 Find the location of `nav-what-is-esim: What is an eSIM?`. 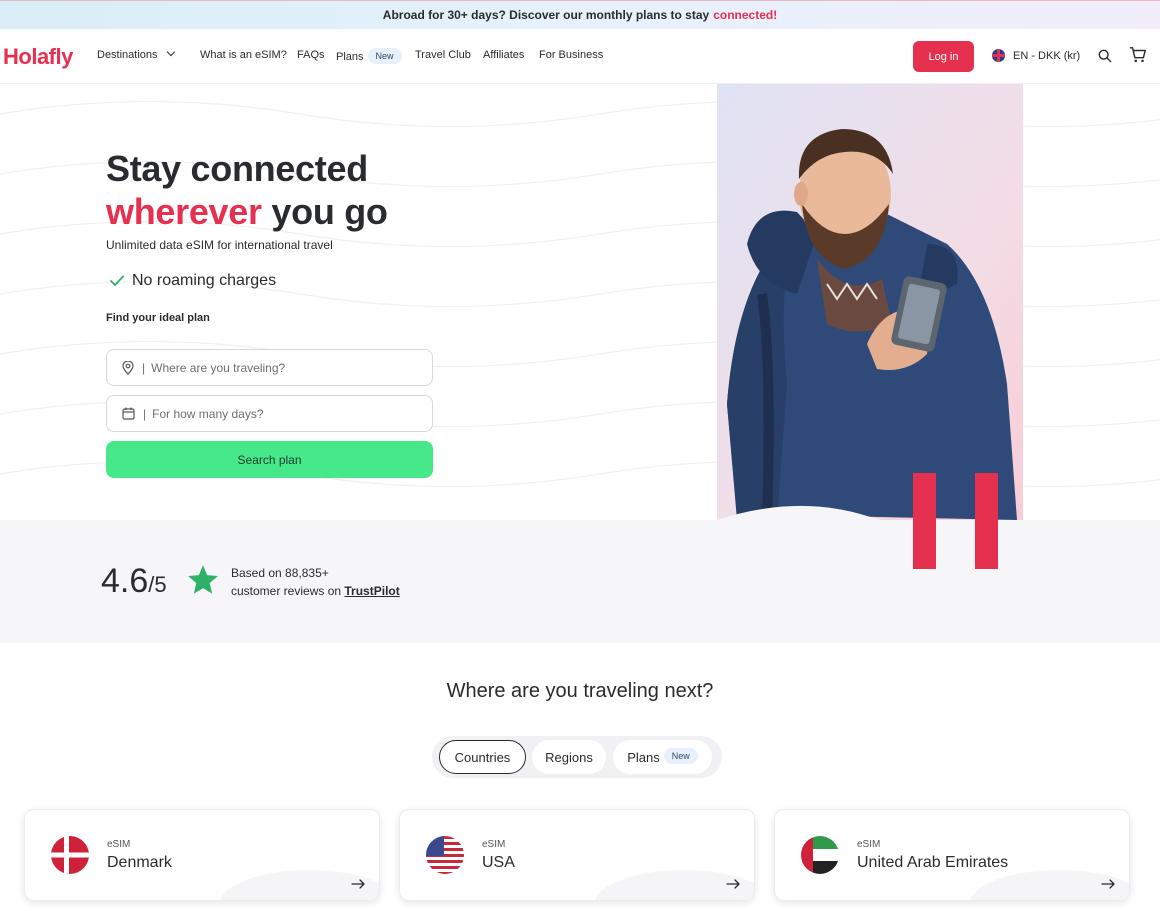

nav-what-is-esim: What is an eSIM? is located at coordinates (243, 55).